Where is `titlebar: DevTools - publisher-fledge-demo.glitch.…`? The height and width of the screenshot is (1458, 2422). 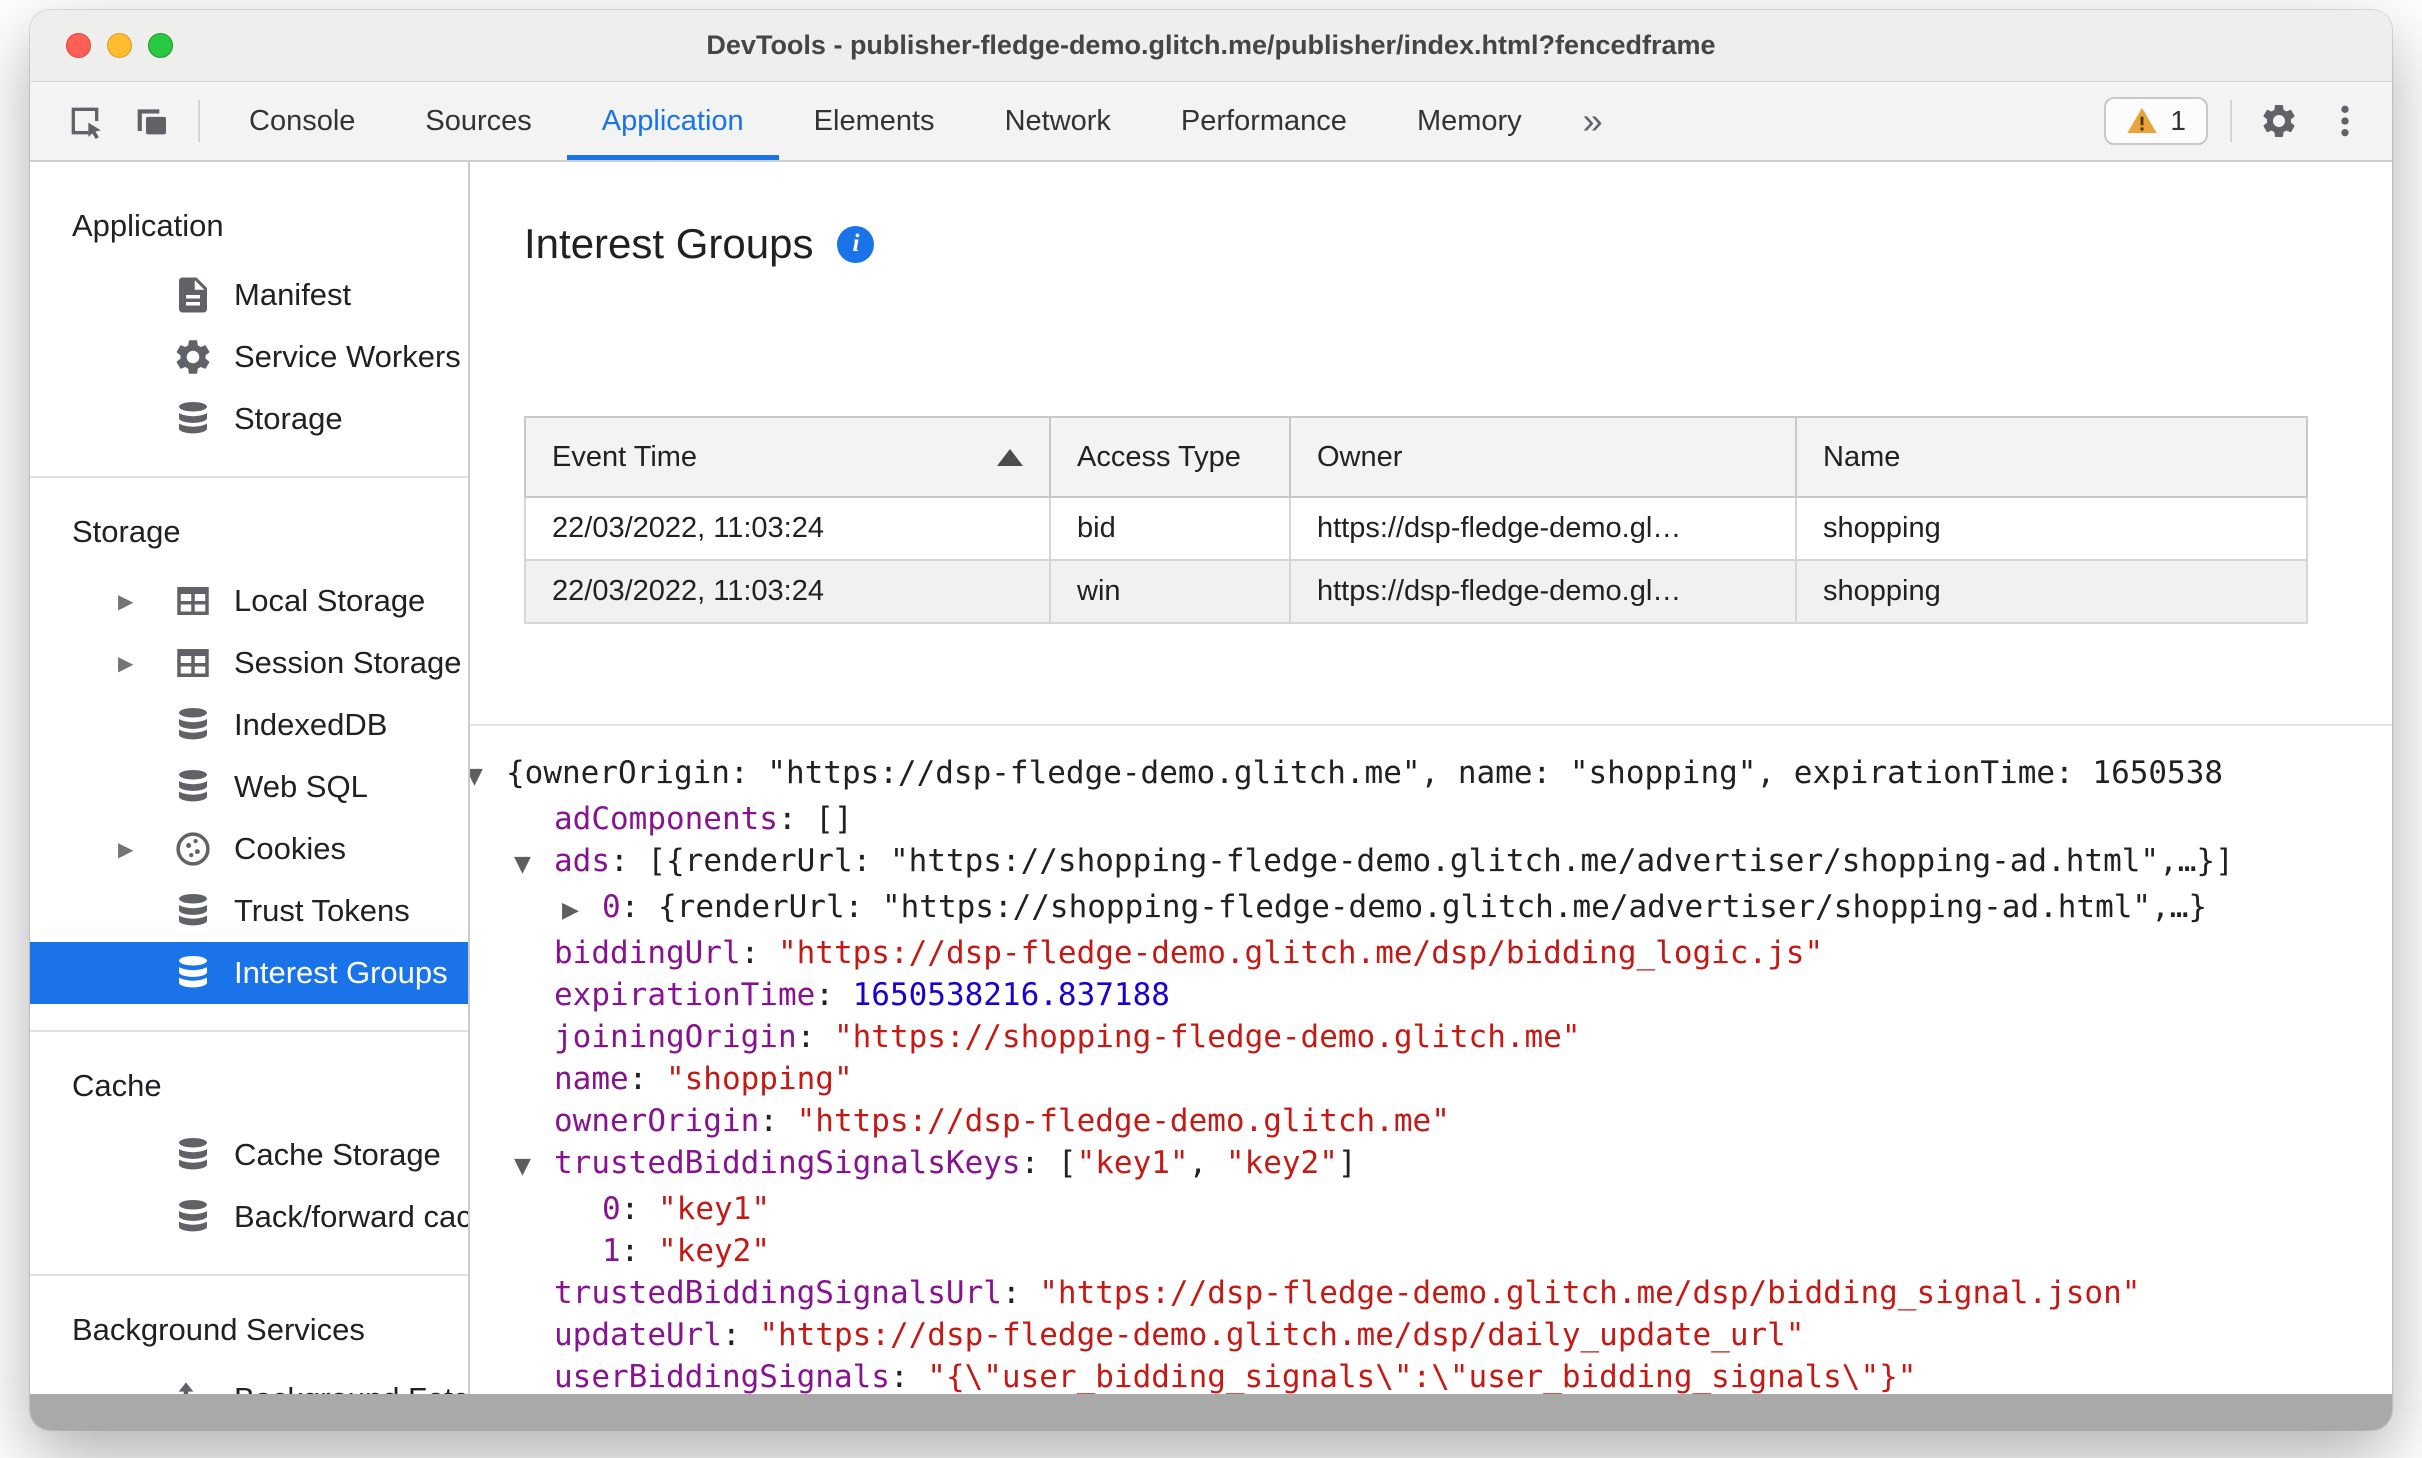 titlebar: DevTools - publisher-fledge-demo.glitch.… is located at coordinates (1211, 46).